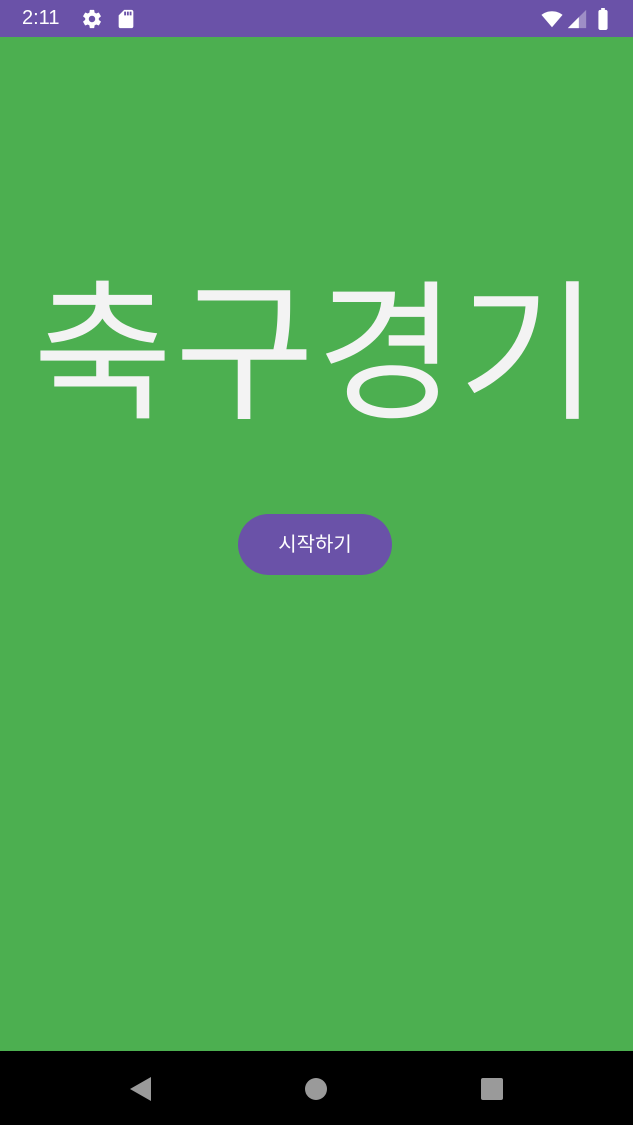  What do you see at coordinates (316, 18) in the screenshot?
I see `status-bar: 2:11` at bounding box center [316, 18].